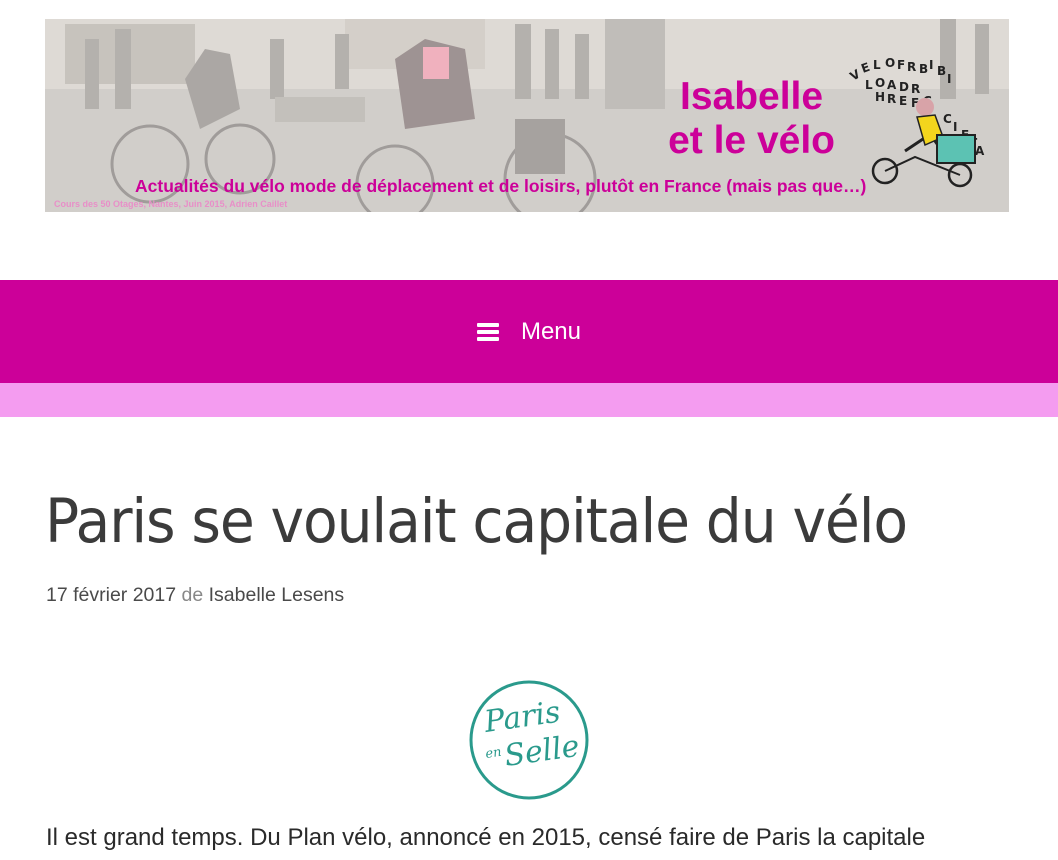 The height and width of the screenshot is (860, 1058). What do you see at coordinates (111, 595) in the screenshot?
I see `post-date: 17 février 2017` at bounding box center [111, 595].